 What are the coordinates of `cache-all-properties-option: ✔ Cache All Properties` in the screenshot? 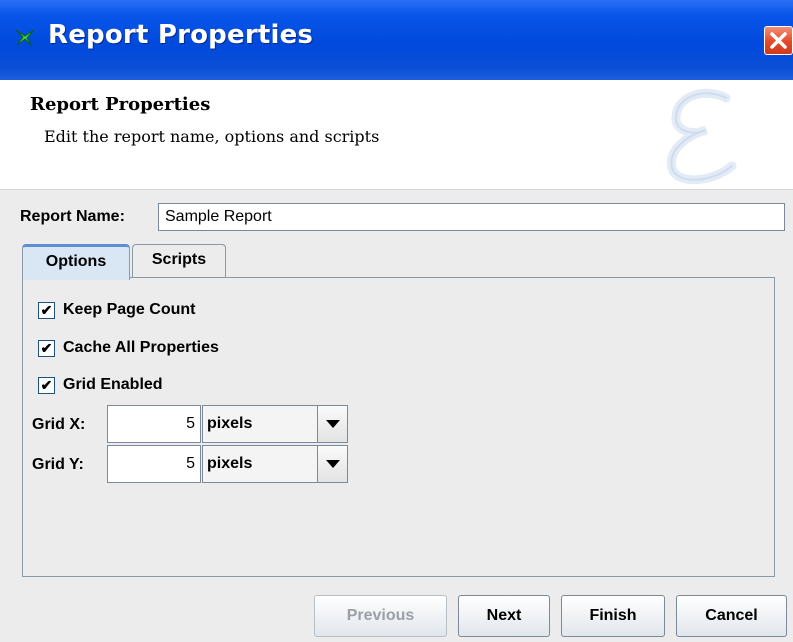 It's located at (128, 348).